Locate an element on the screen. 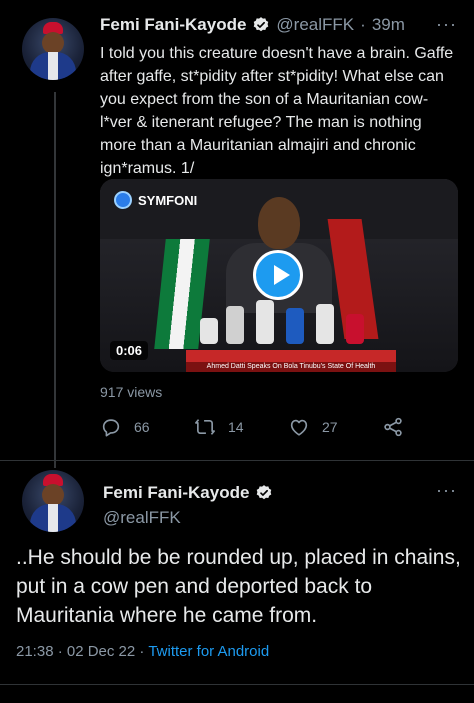  retweet-count: 14 is located at coordinates (236, 427).